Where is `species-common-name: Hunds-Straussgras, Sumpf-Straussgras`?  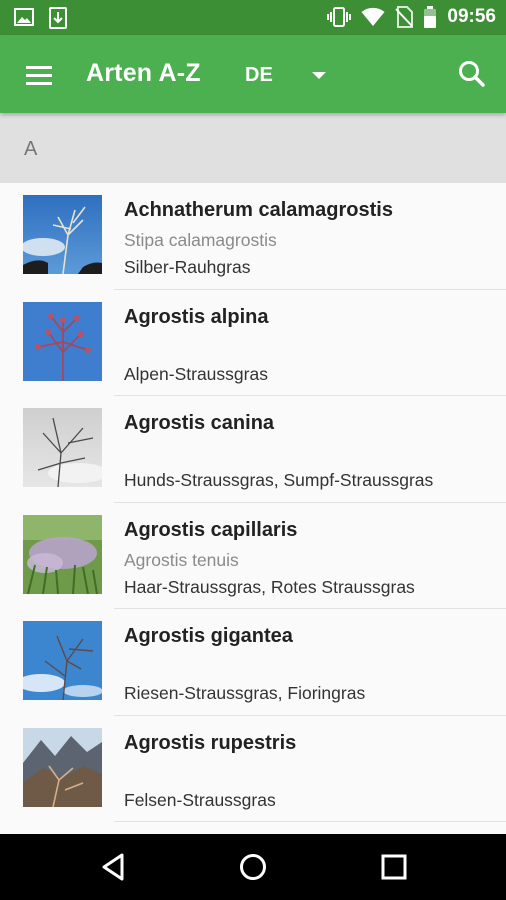 species-common-name: Hunds-Straussgras, Sumpf-Straussgras is located at coordinates (279, 480).